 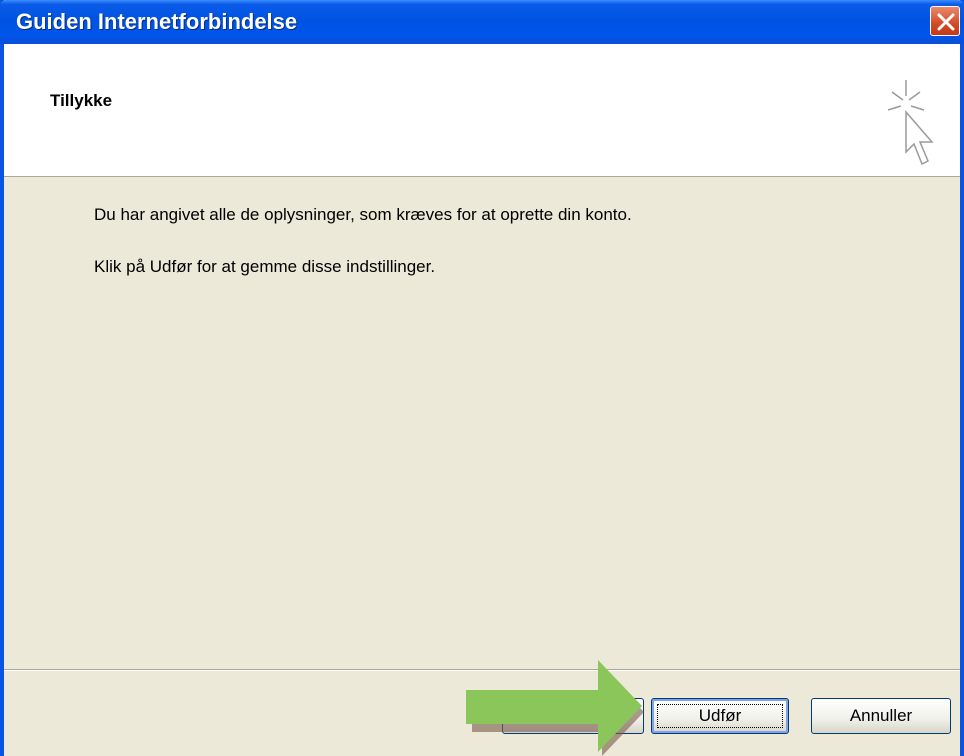 I want to click on cancel-button-label: Annuller, so click(x=881, y=715).